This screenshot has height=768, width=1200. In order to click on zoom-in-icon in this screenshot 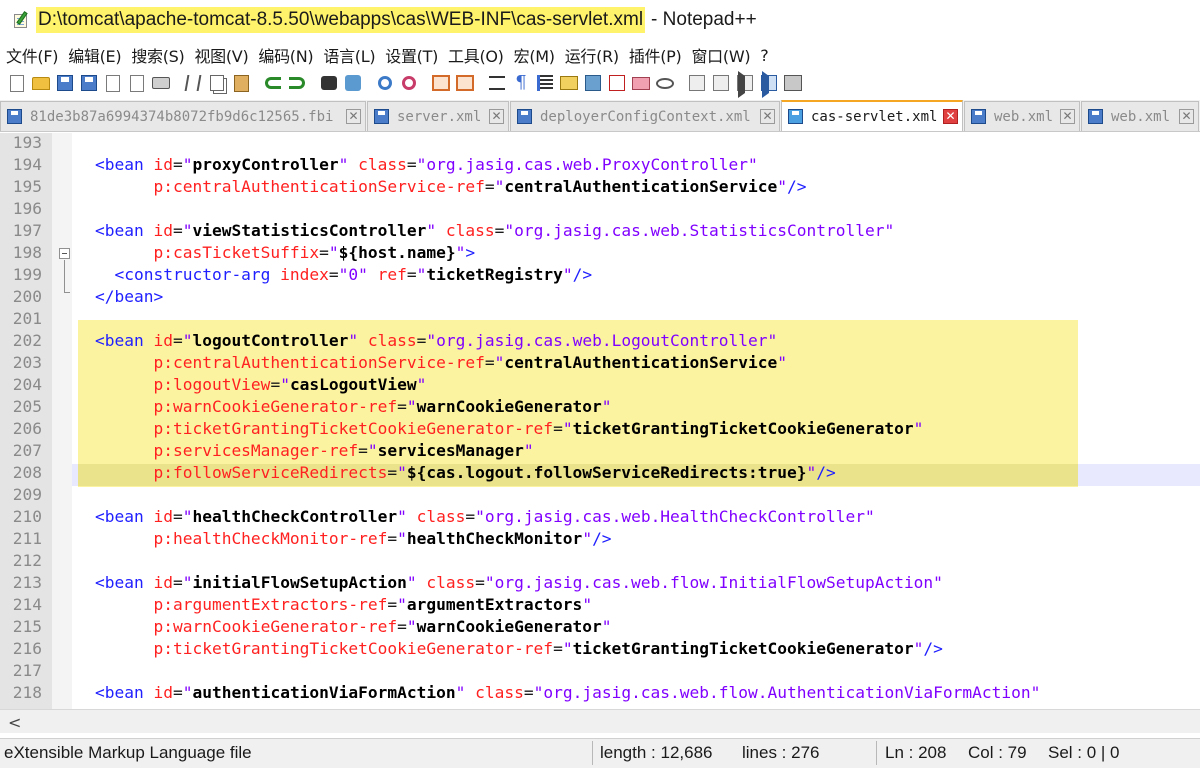, I will do `click(385, 83)`.